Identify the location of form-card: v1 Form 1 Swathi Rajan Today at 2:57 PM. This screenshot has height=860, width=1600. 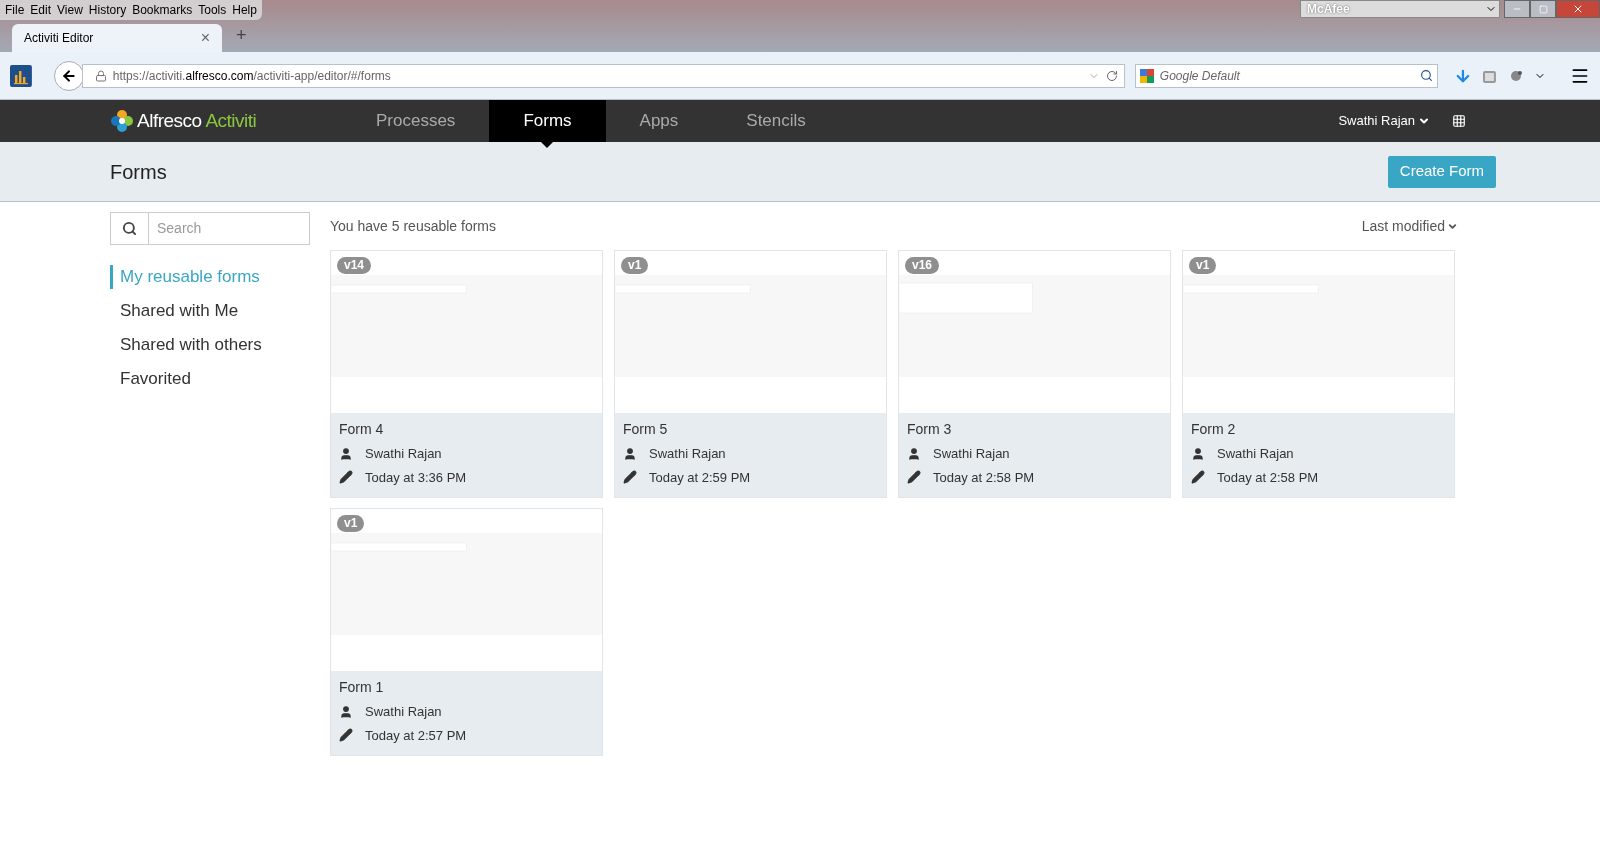
(466, 632).